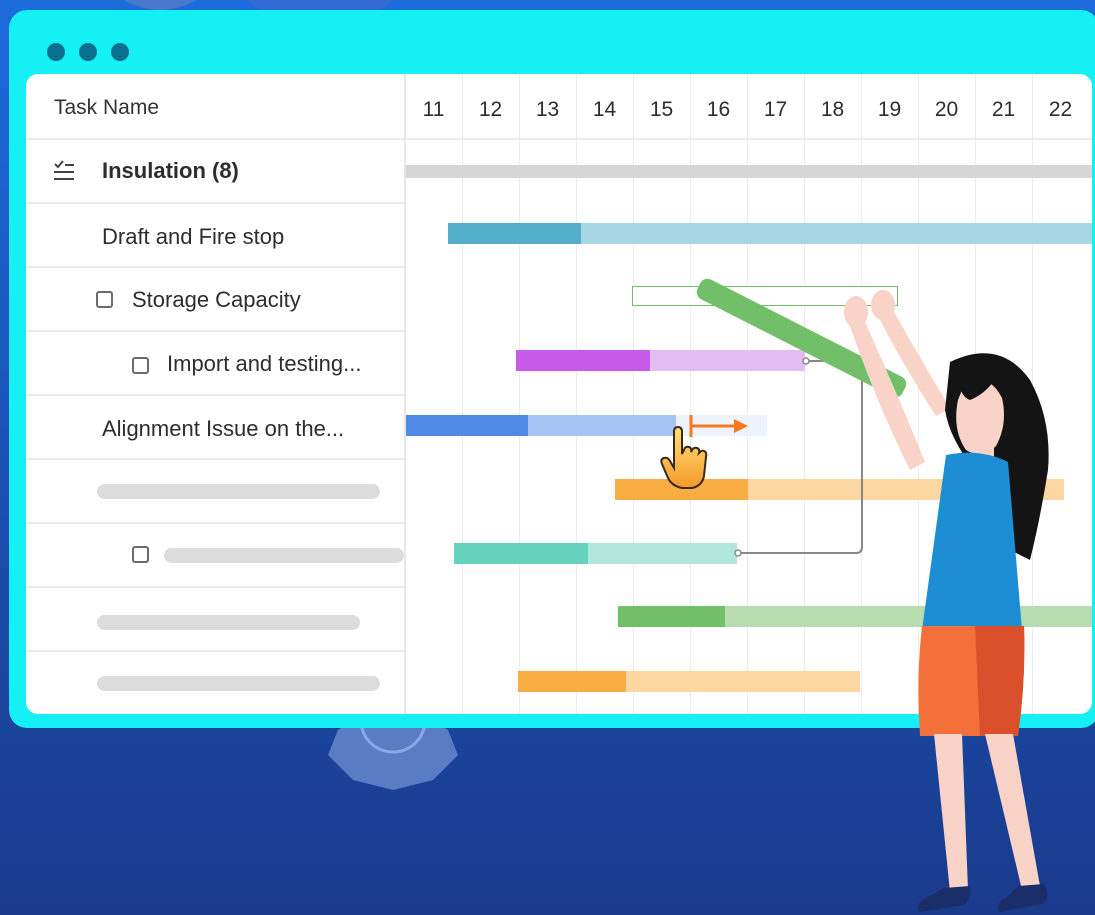  I want to click on day-label: 13, so click(547, 109).